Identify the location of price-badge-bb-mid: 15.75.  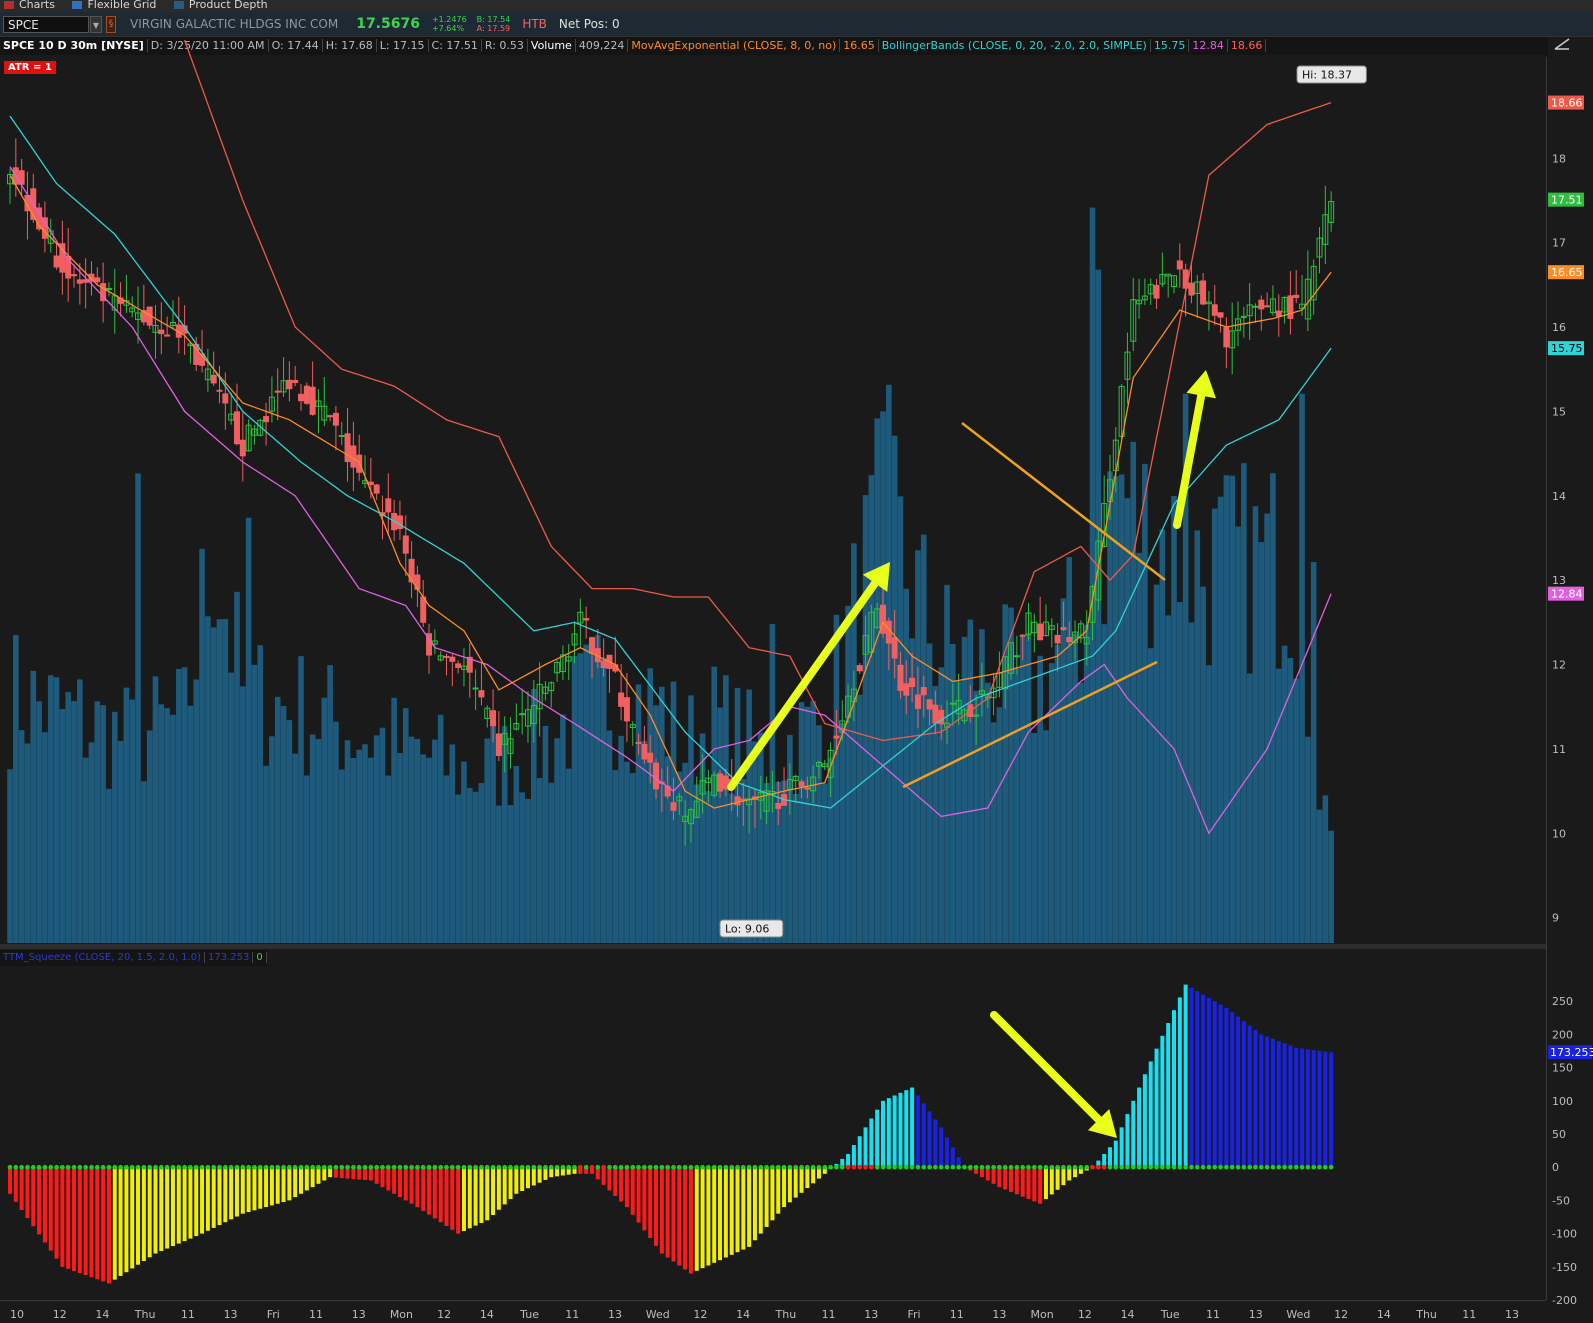
(1567, 348).